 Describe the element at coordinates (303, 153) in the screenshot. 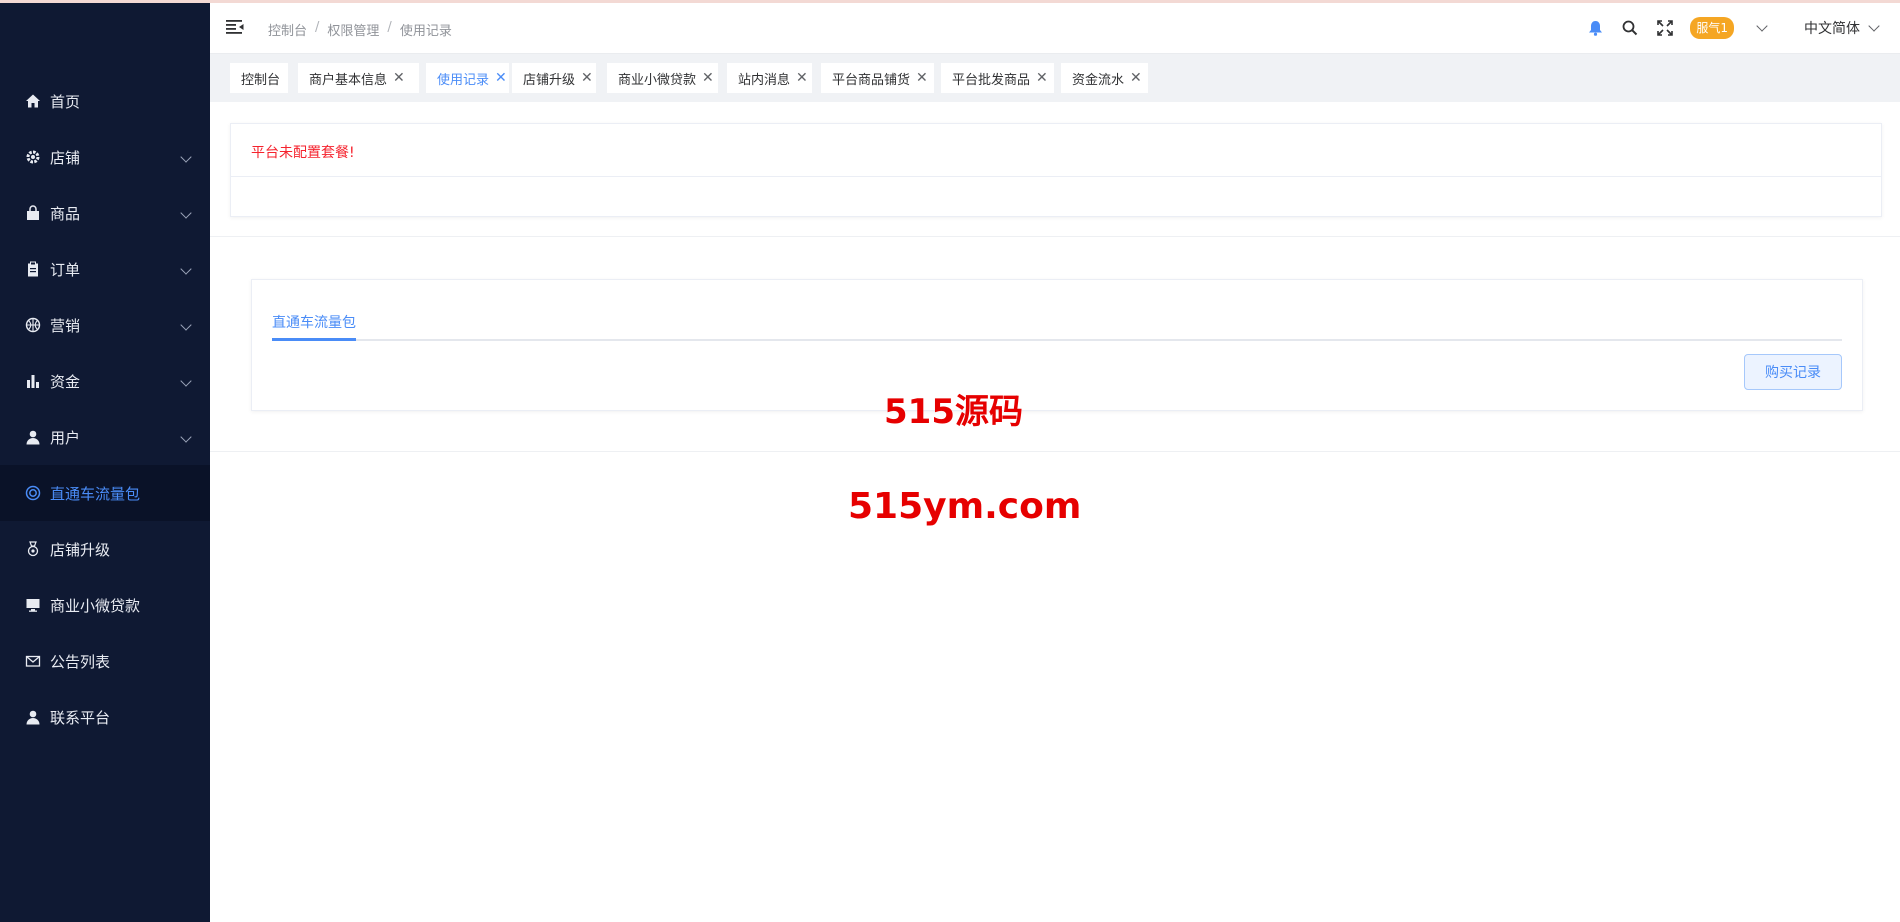

I see `package-warning-text: 平台未配置套餐!` at that location.